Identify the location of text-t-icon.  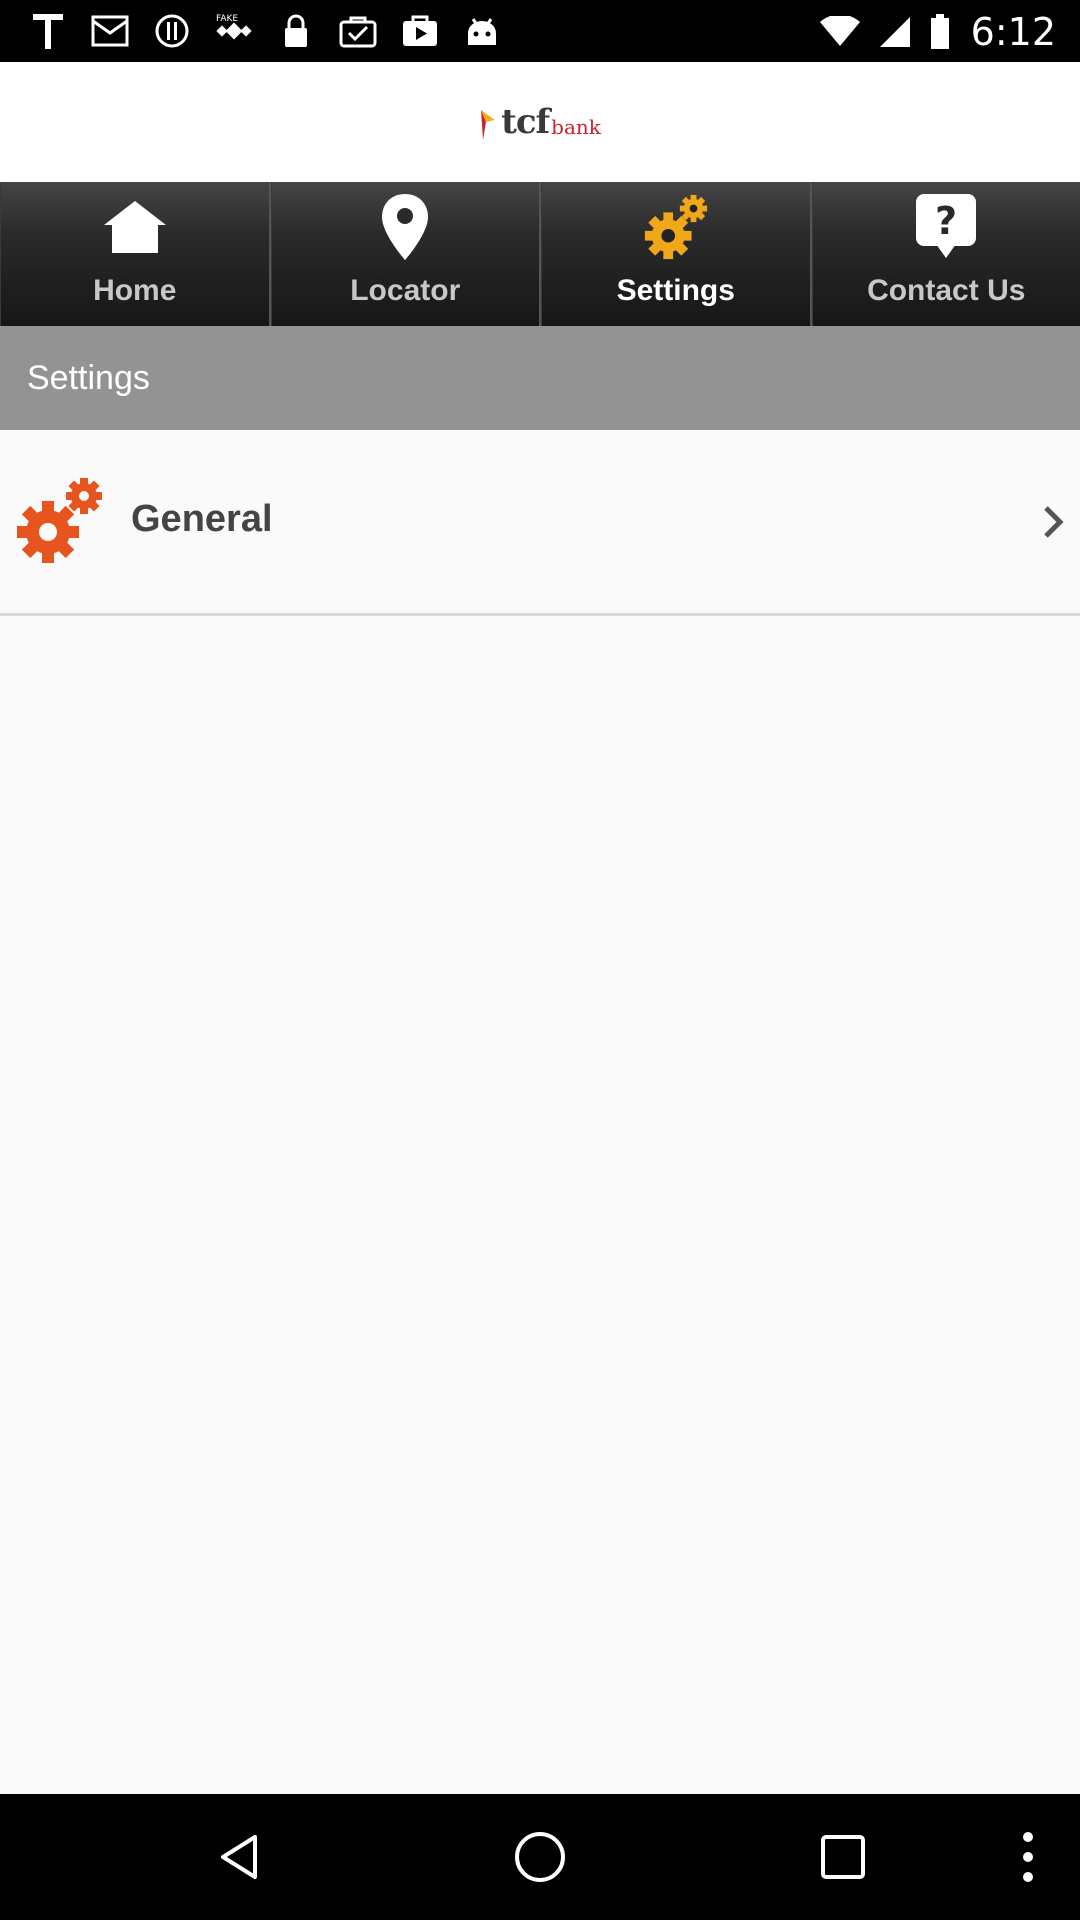
(48, 31).